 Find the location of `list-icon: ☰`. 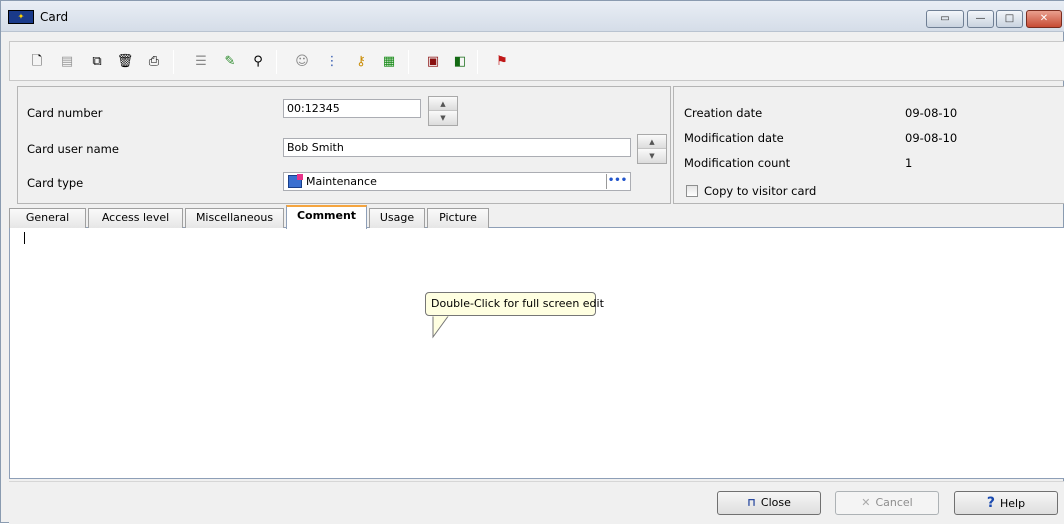

list-icon: ☰ is located at coordinates (201, 62).